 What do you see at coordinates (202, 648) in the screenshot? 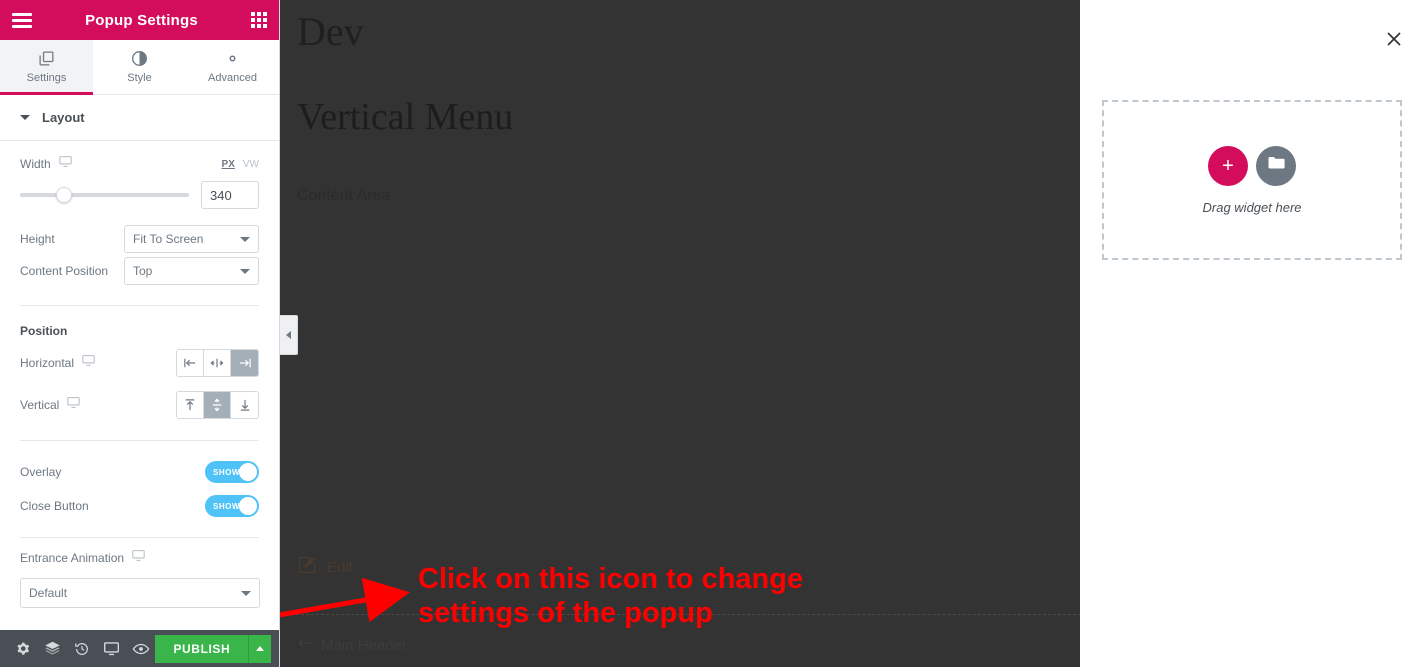
I see `publish-button: PUBLISH` at bounding box center [202, 648].